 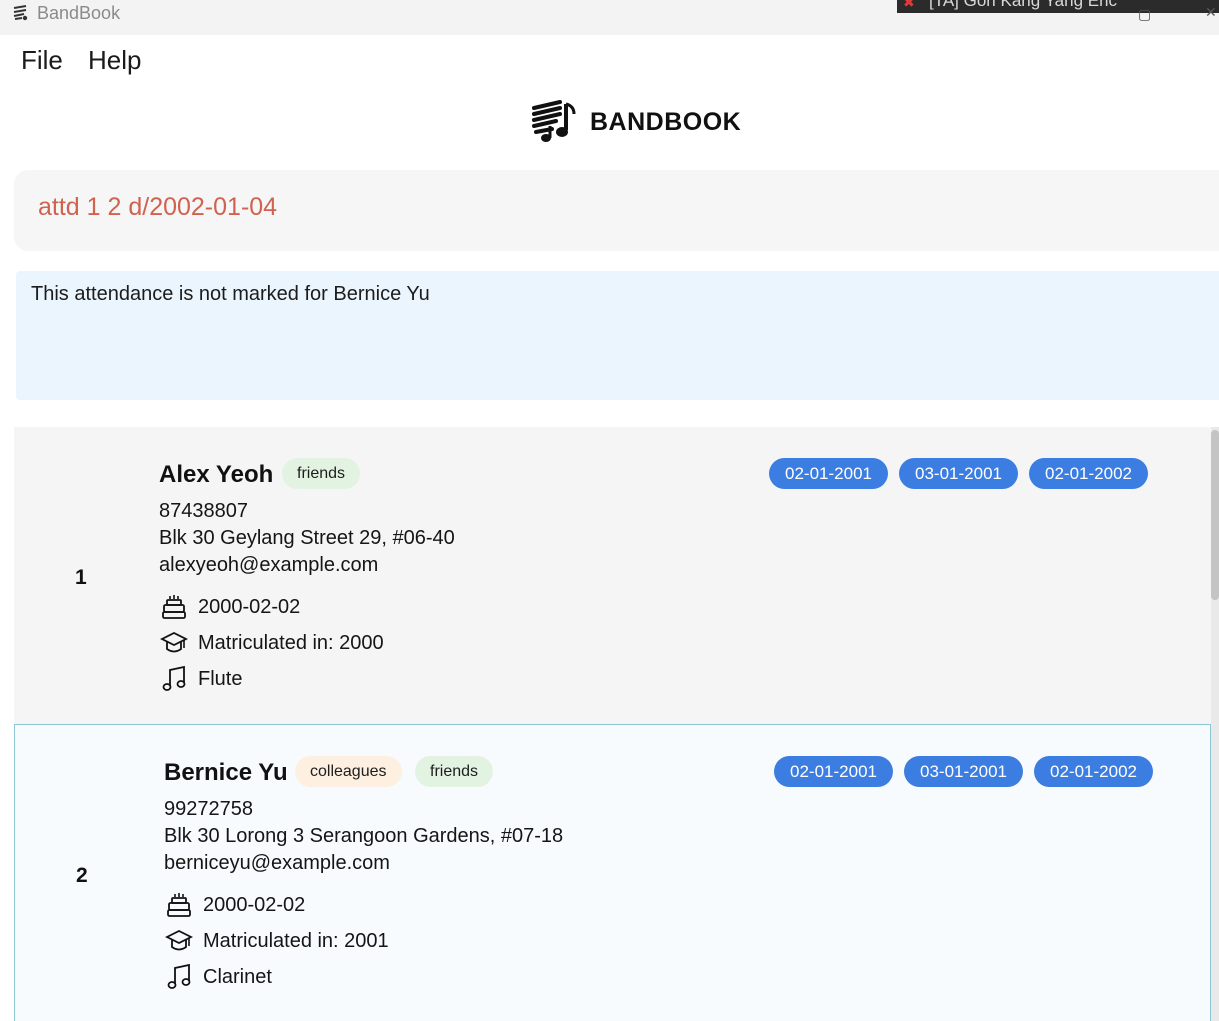 What do you see at coordinates (42, 60) in the screenshot?
I see `menu-file: File` at bounding box center [42, 60].